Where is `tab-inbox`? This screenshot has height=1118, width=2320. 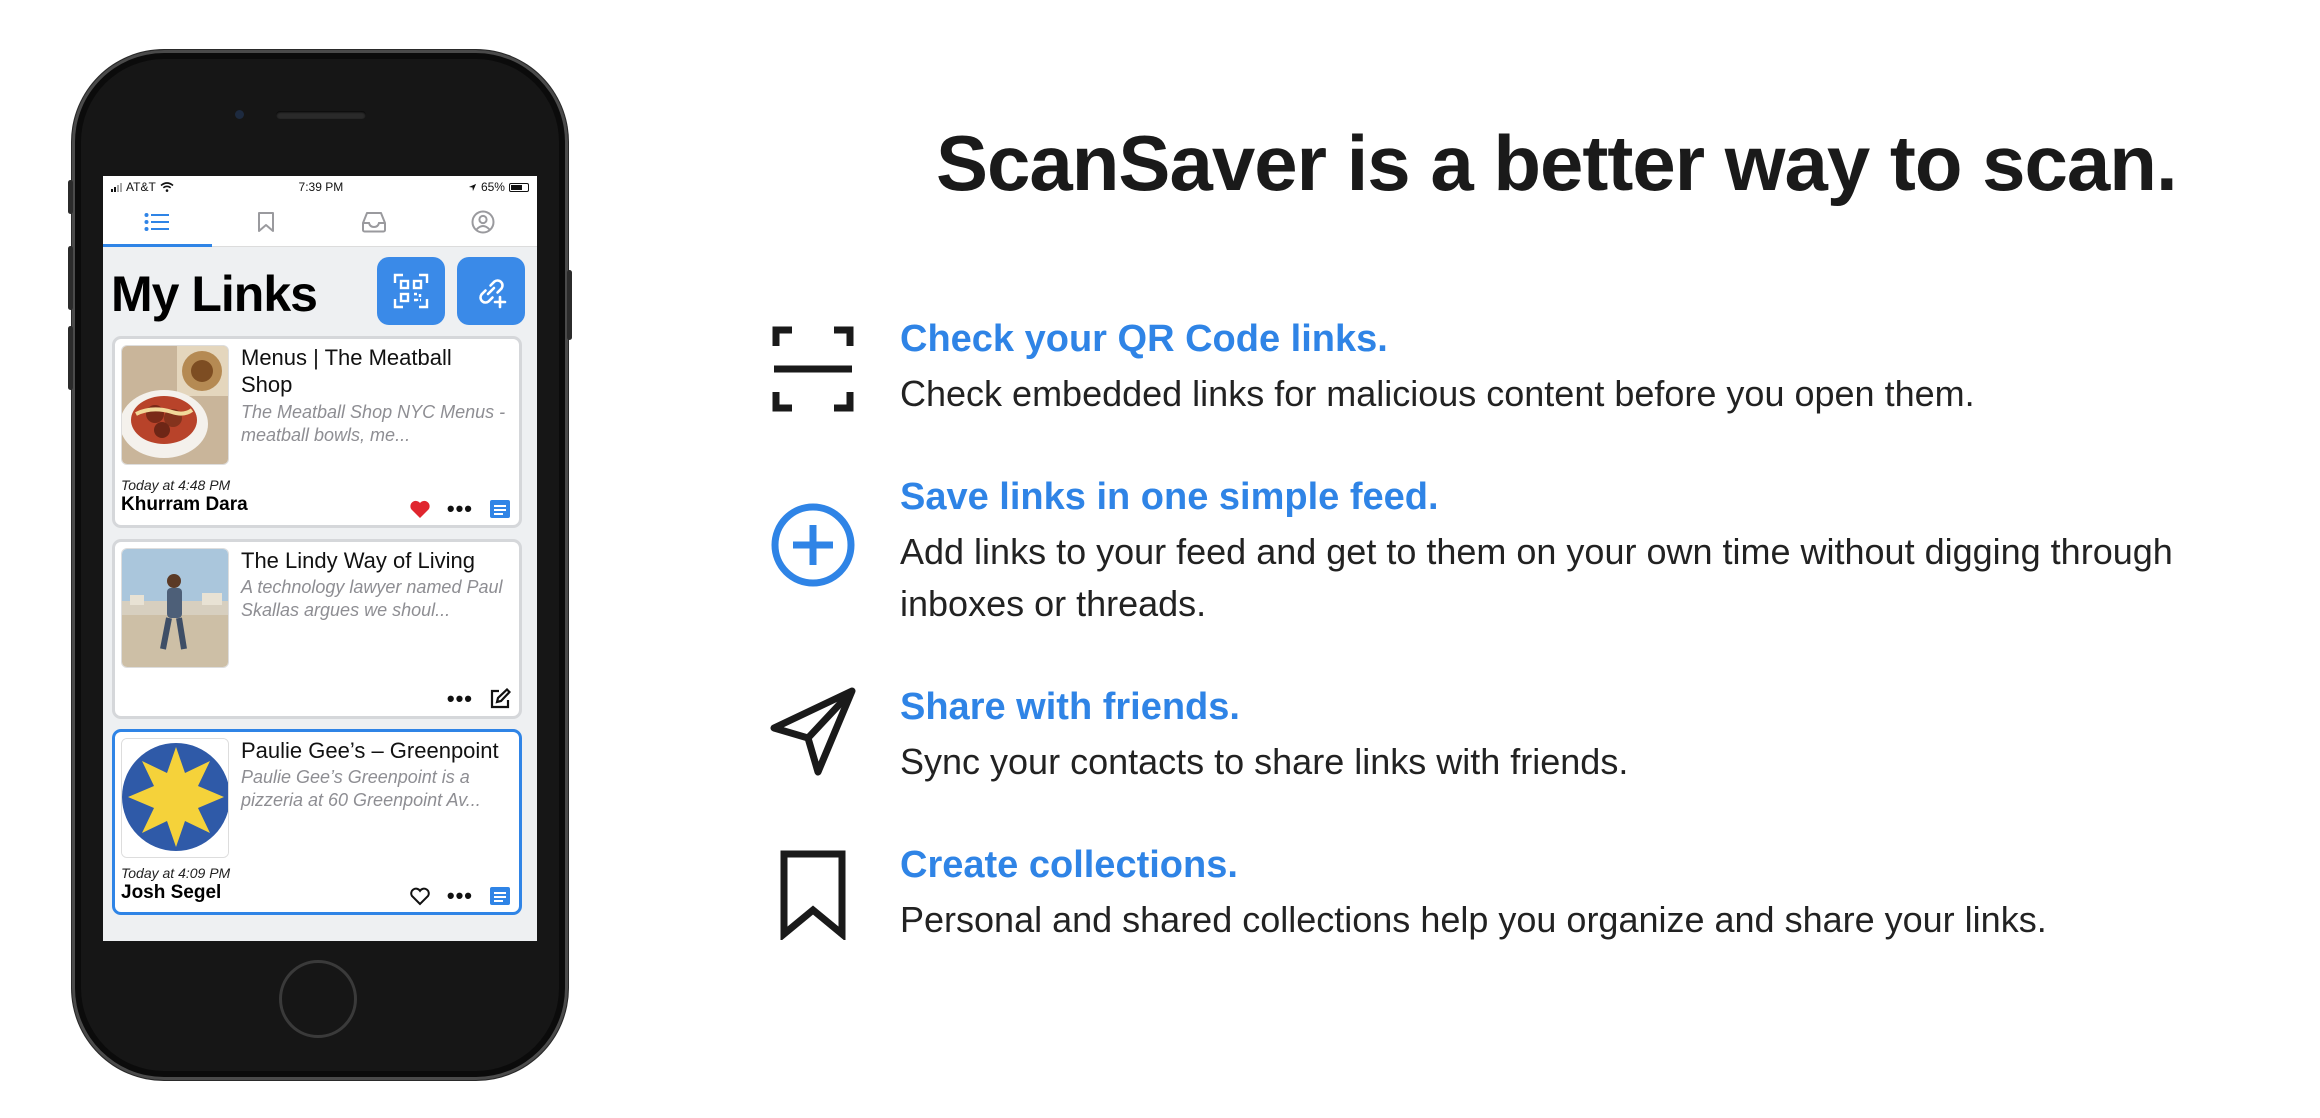 tab-inbox is located at coordinates (374, 222).